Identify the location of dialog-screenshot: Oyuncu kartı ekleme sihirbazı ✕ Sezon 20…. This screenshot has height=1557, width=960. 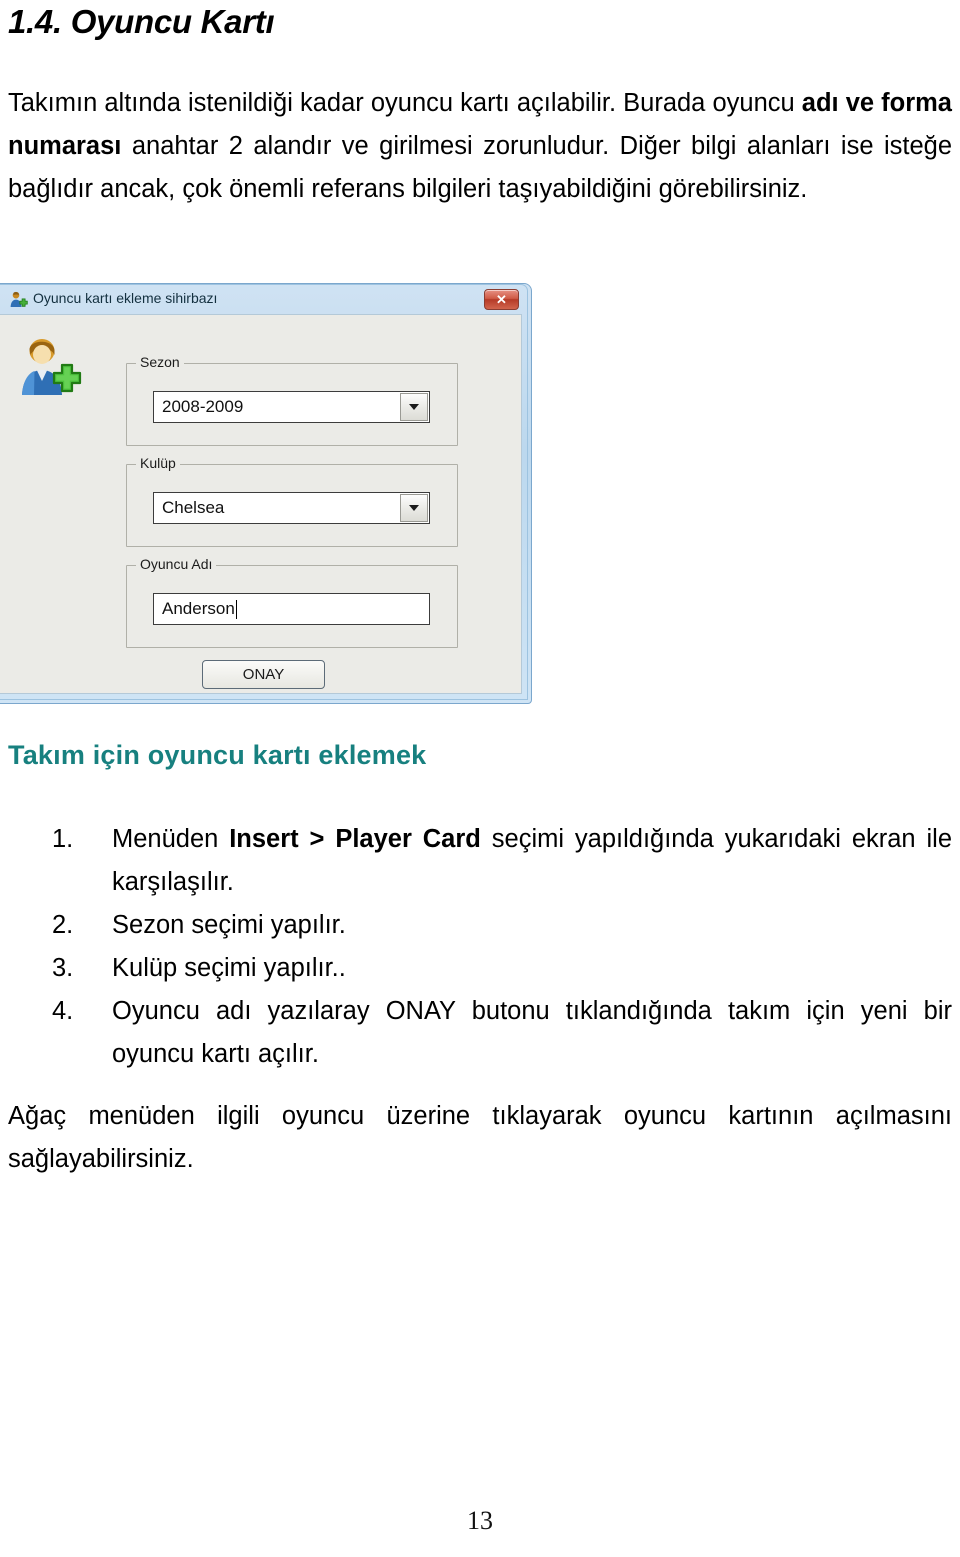
(266, 493).